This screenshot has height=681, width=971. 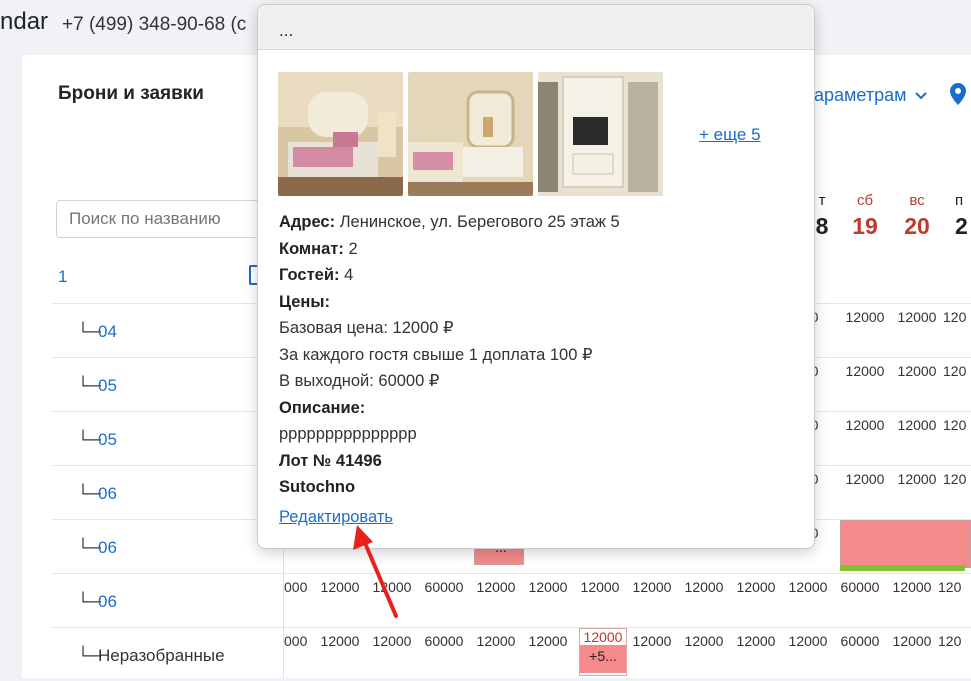 I want to click on page-title: Брони и заявки, so click(x=131, y=93).